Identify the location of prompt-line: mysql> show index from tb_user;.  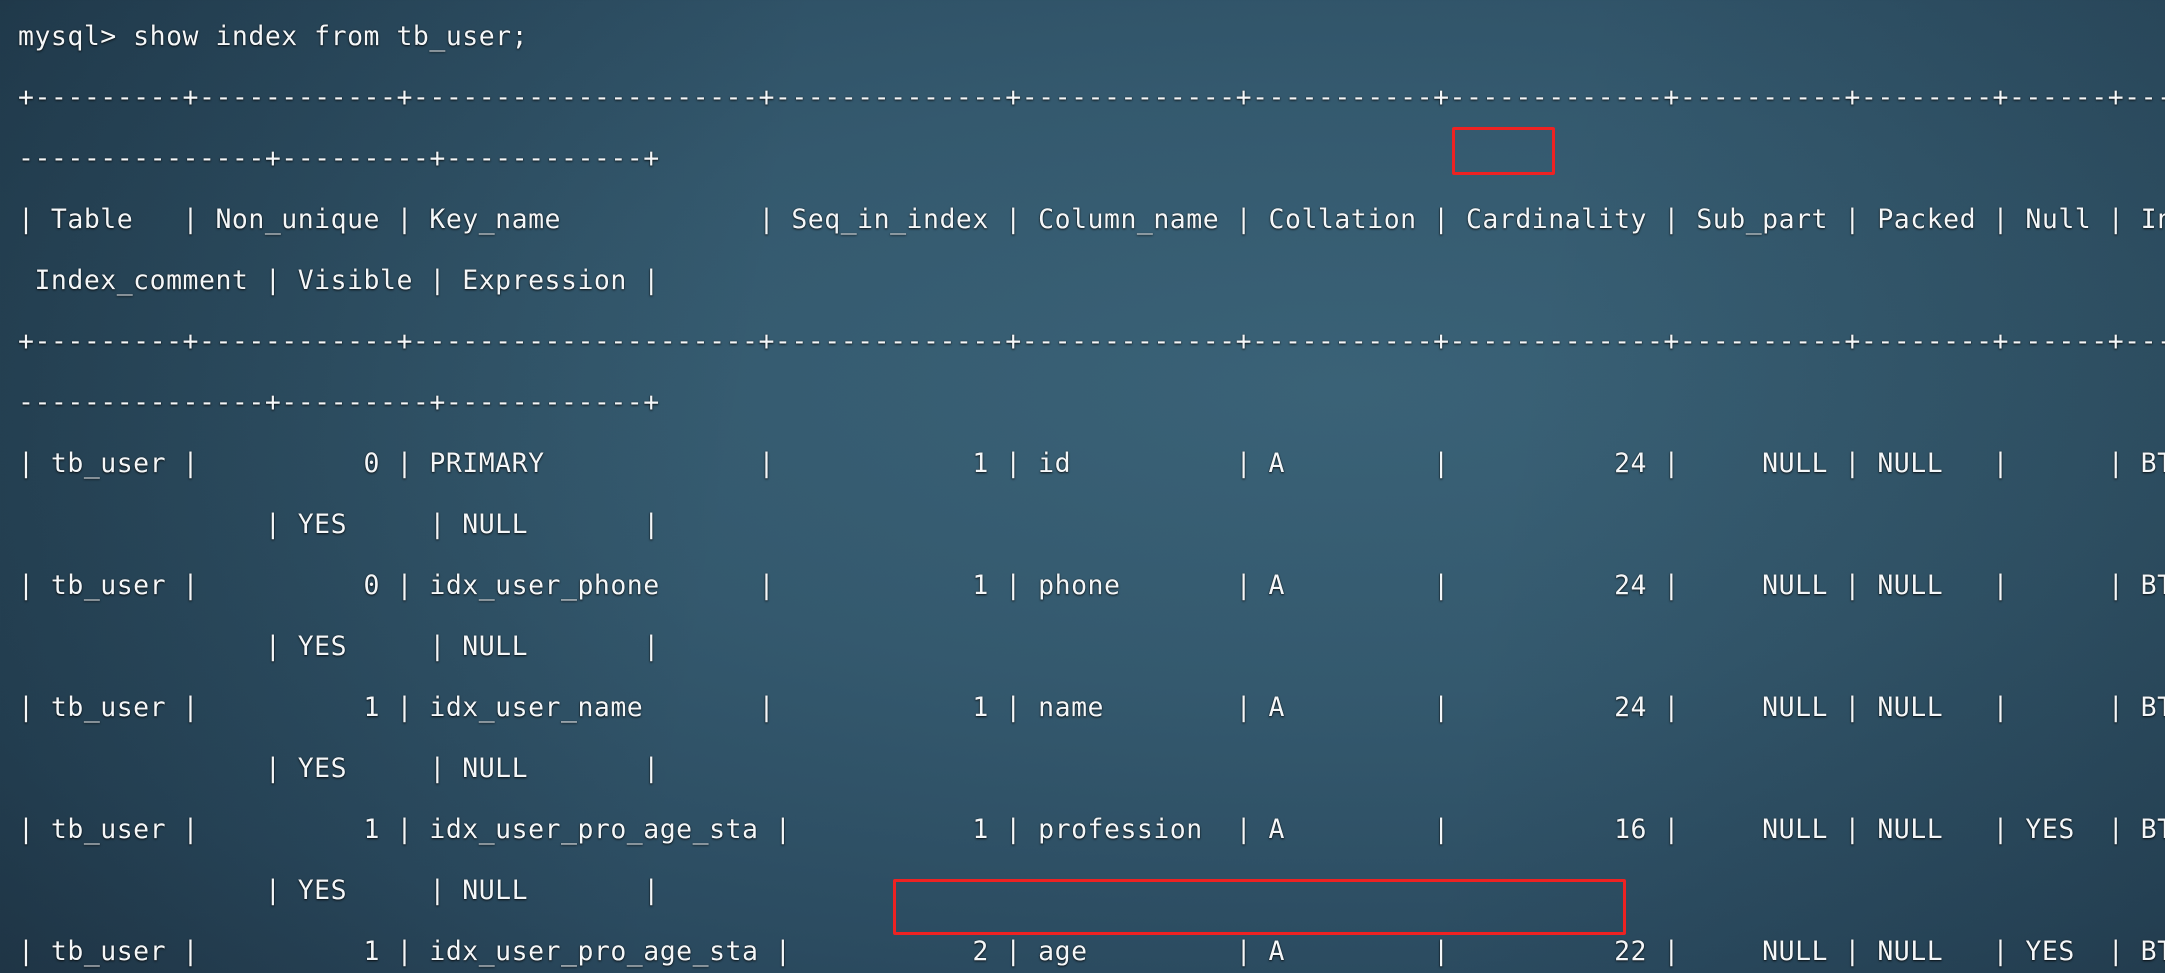
(273, 36).